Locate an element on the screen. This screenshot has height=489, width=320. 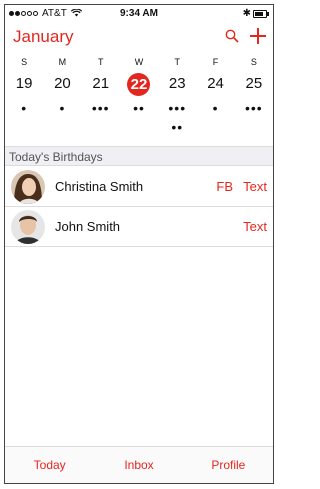
birthday-row: John Smith Text is located at coordinates (139, 227).